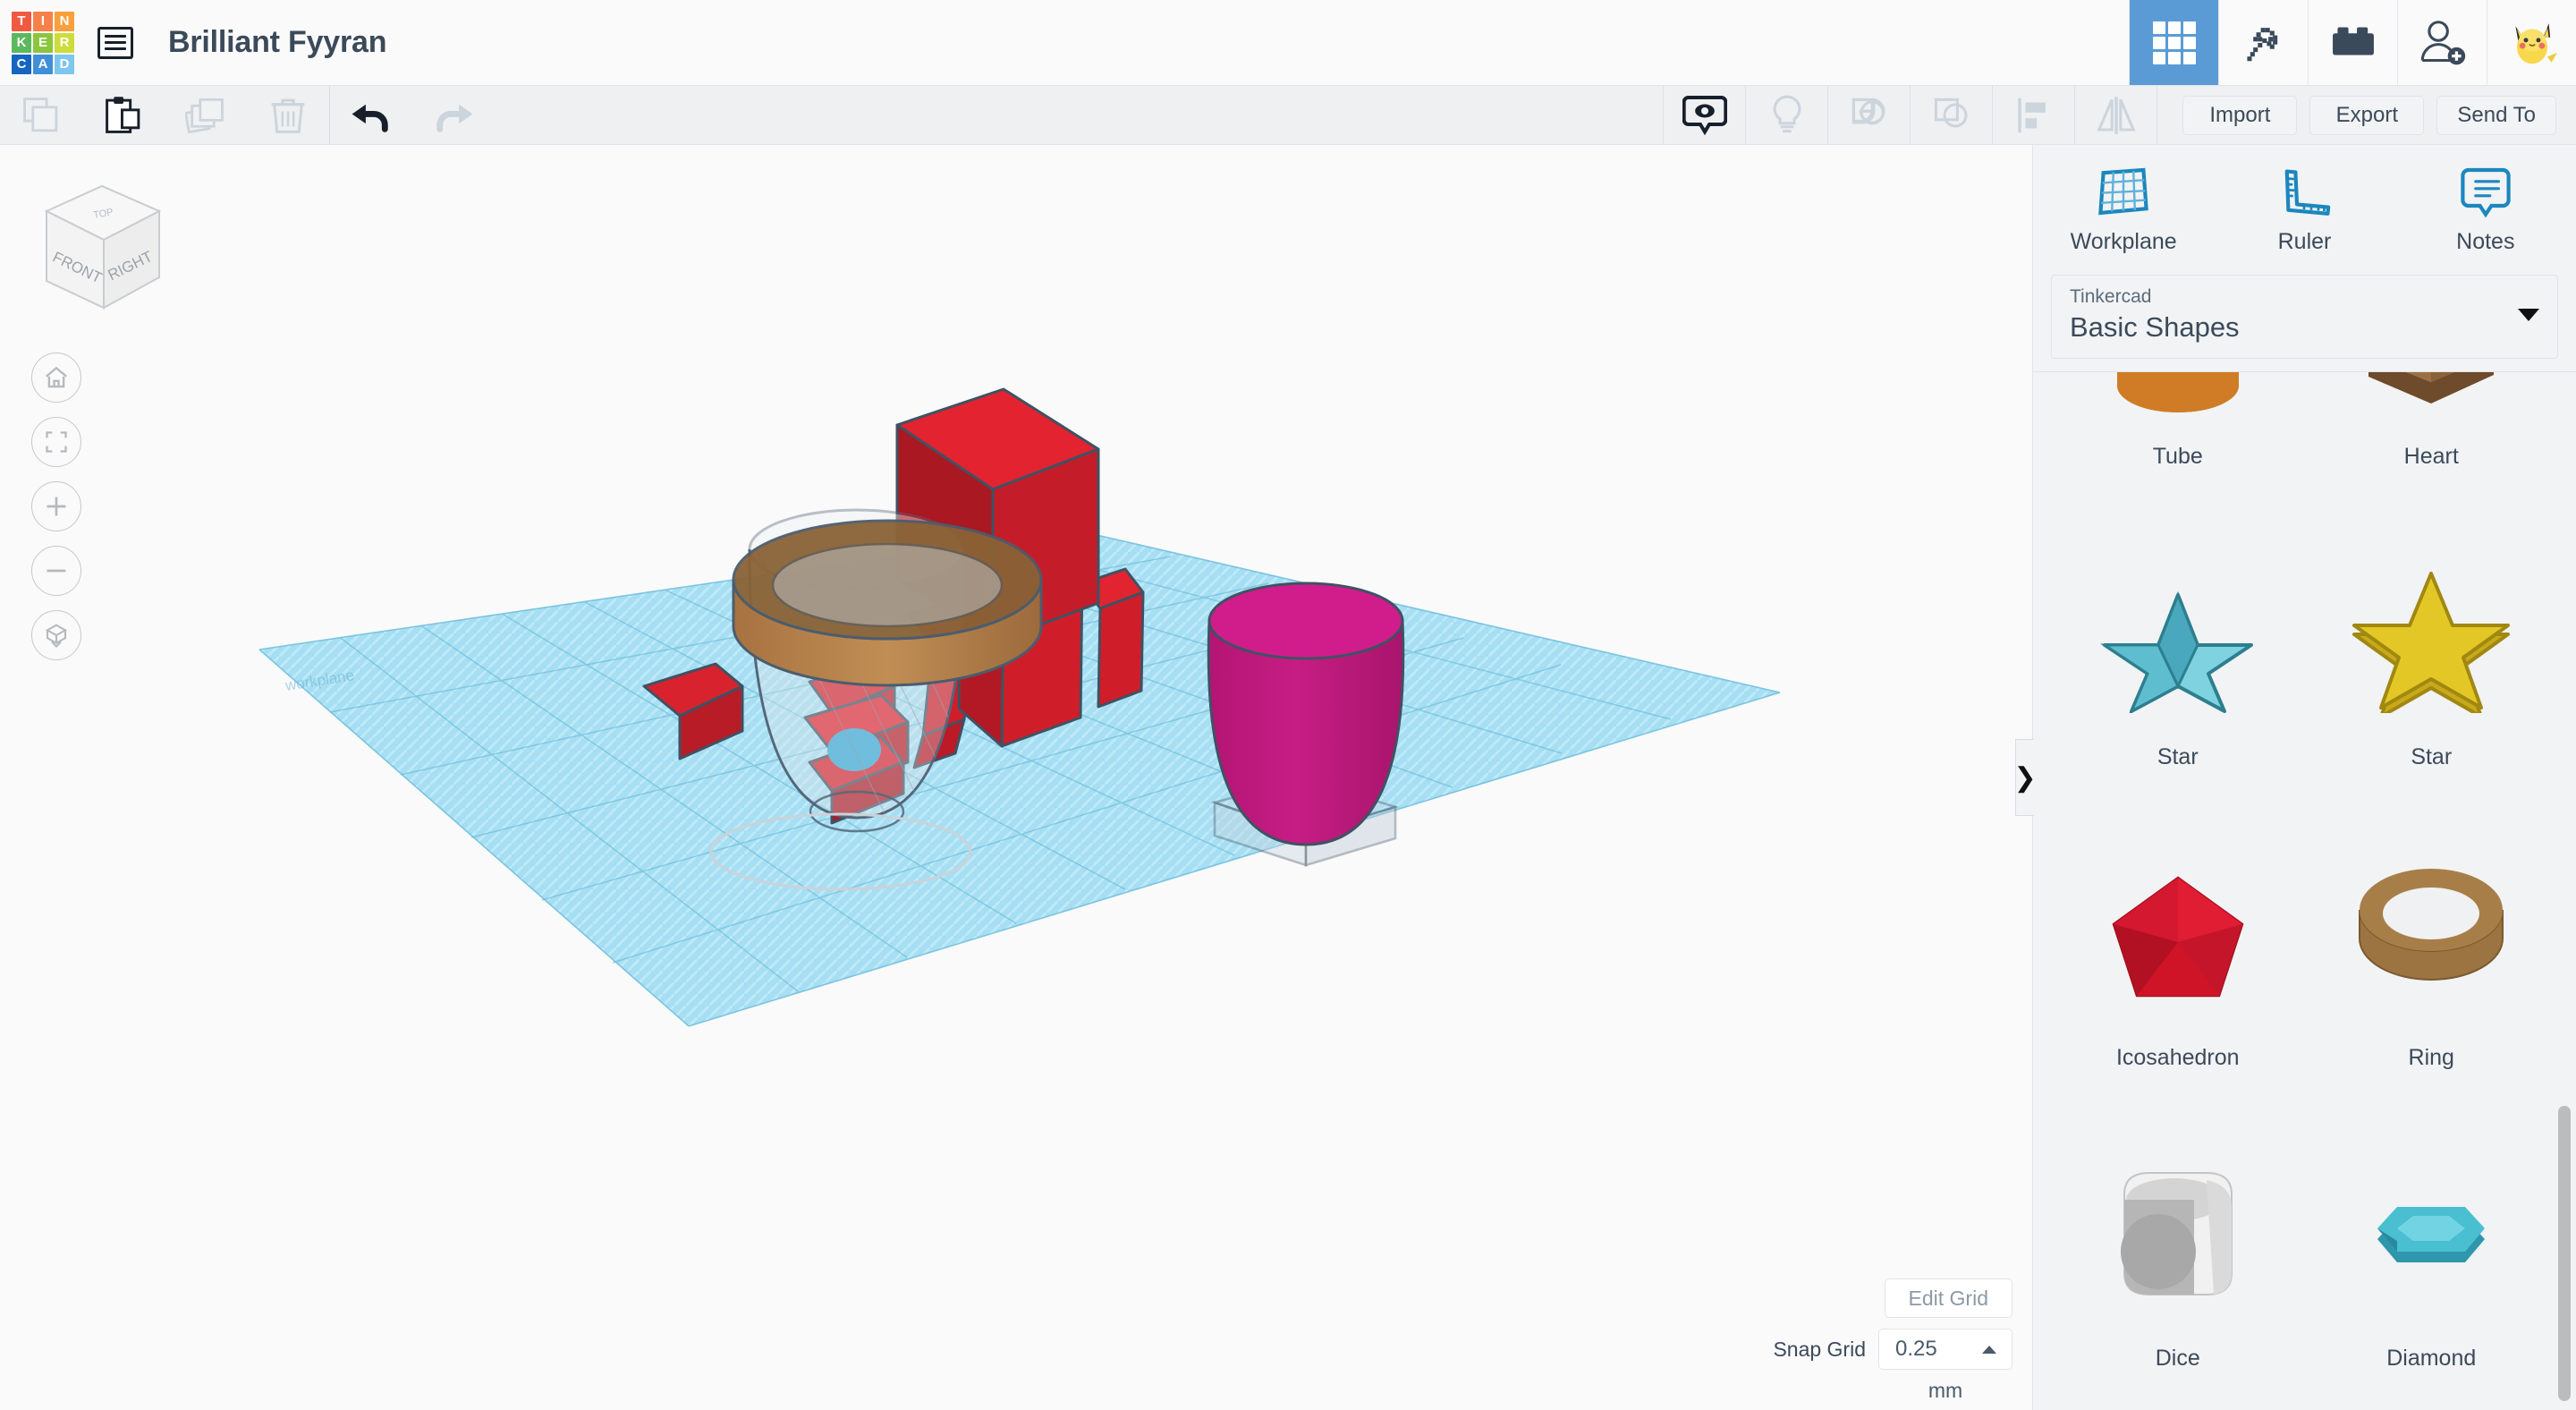 The width and height of the screenshot is (2576, 1410). Describe the element at coordinates (2528, 315) in the screenshot. I see `chevron-down-icon` at that location.